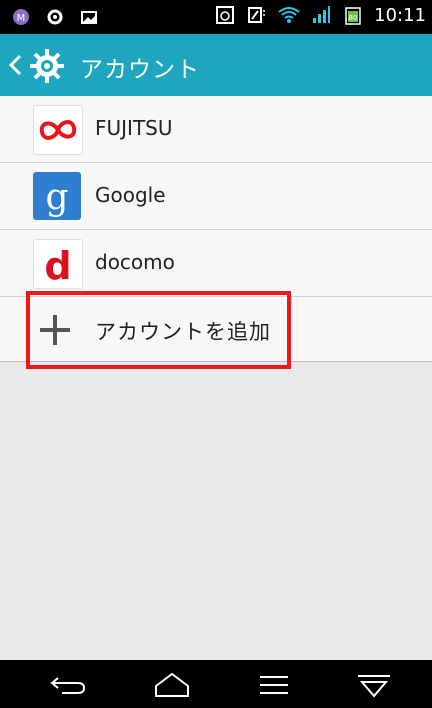 This screenshot has height=708, width=432. Describe the element at coordinates (353, 18) in the screenshot. I see `svg-text: 80` at that location.